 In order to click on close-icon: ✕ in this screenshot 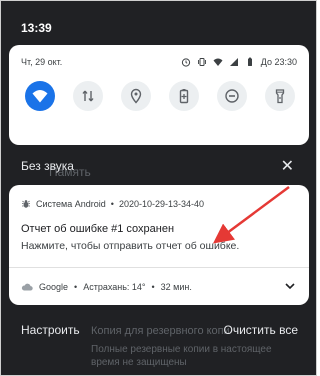, I will do `click(287, 166)`.